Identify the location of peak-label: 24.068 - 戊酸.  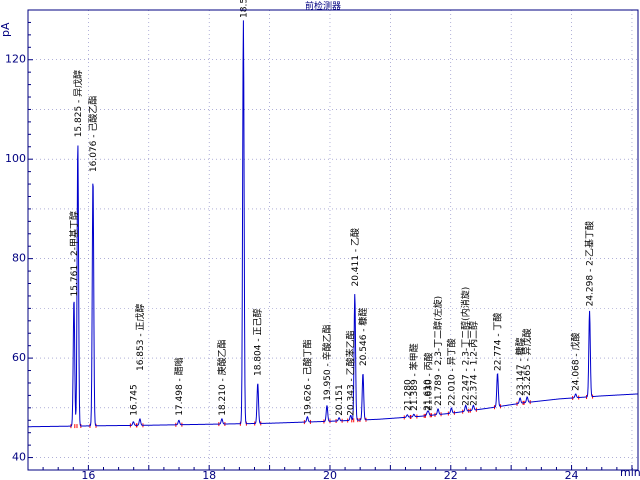
(576, 361).